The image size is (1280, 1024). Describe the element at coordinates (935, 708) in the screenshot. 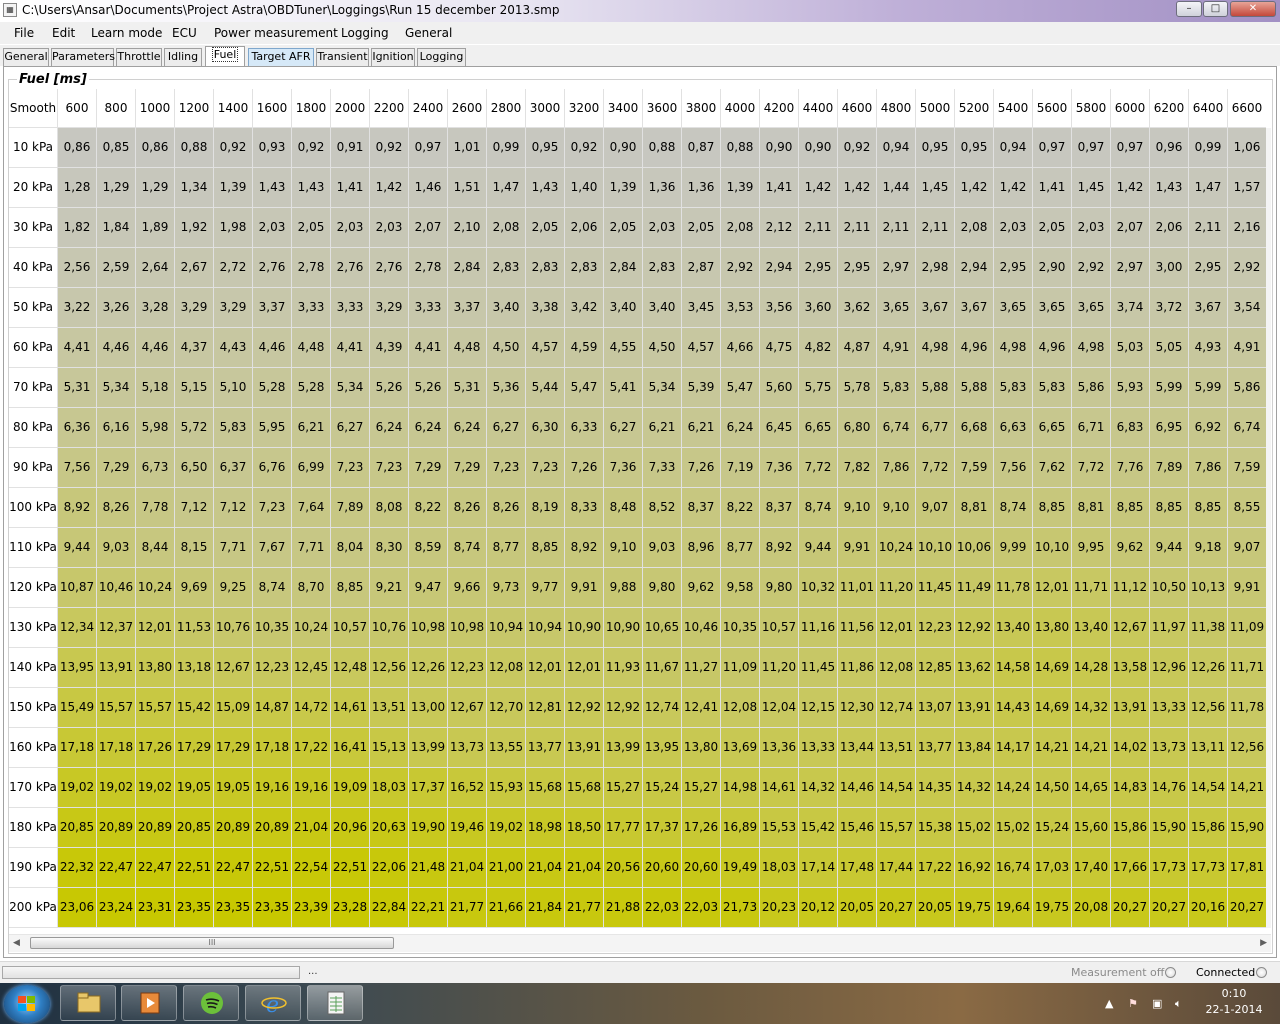

I see `fuel-cell: 13,07` at that location.